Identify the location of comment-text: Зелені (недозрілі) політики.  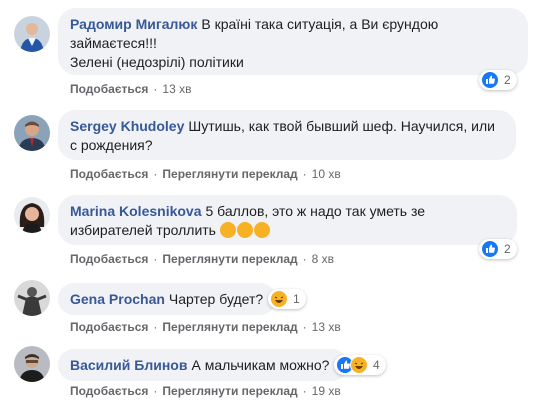
(157, 62).